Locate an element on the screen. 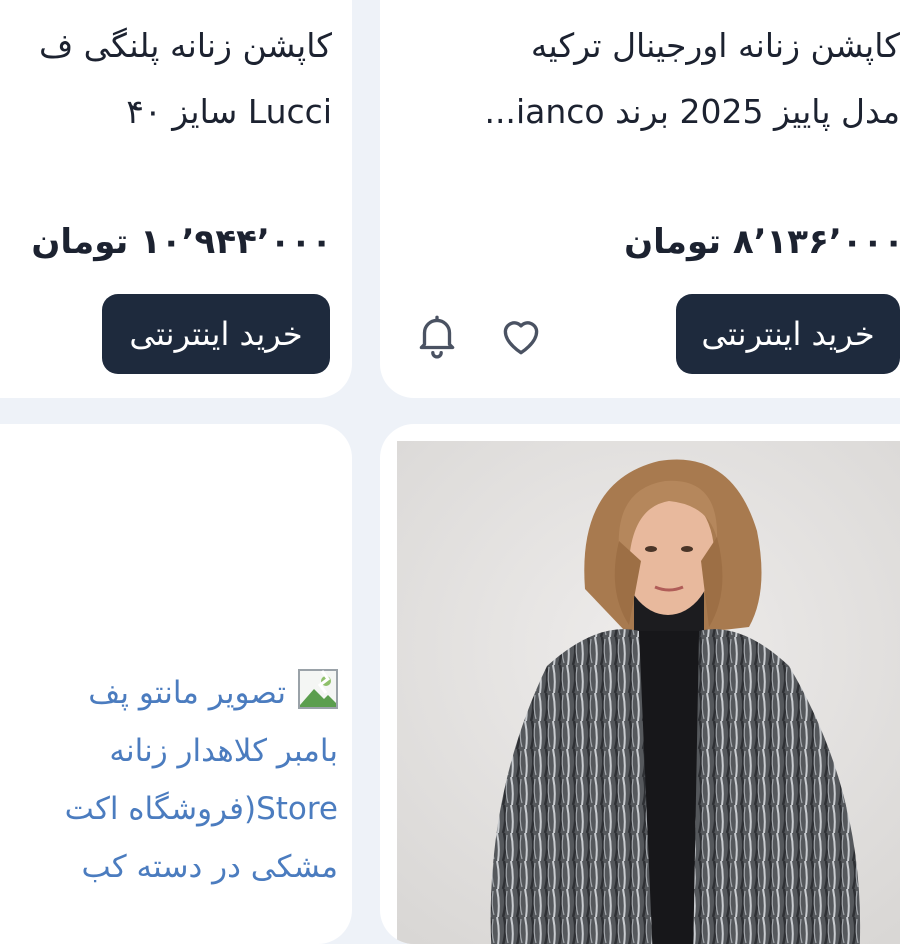 This screenshot has width=900, height=944. broken-image-icon is located at coordinates (318, 689).